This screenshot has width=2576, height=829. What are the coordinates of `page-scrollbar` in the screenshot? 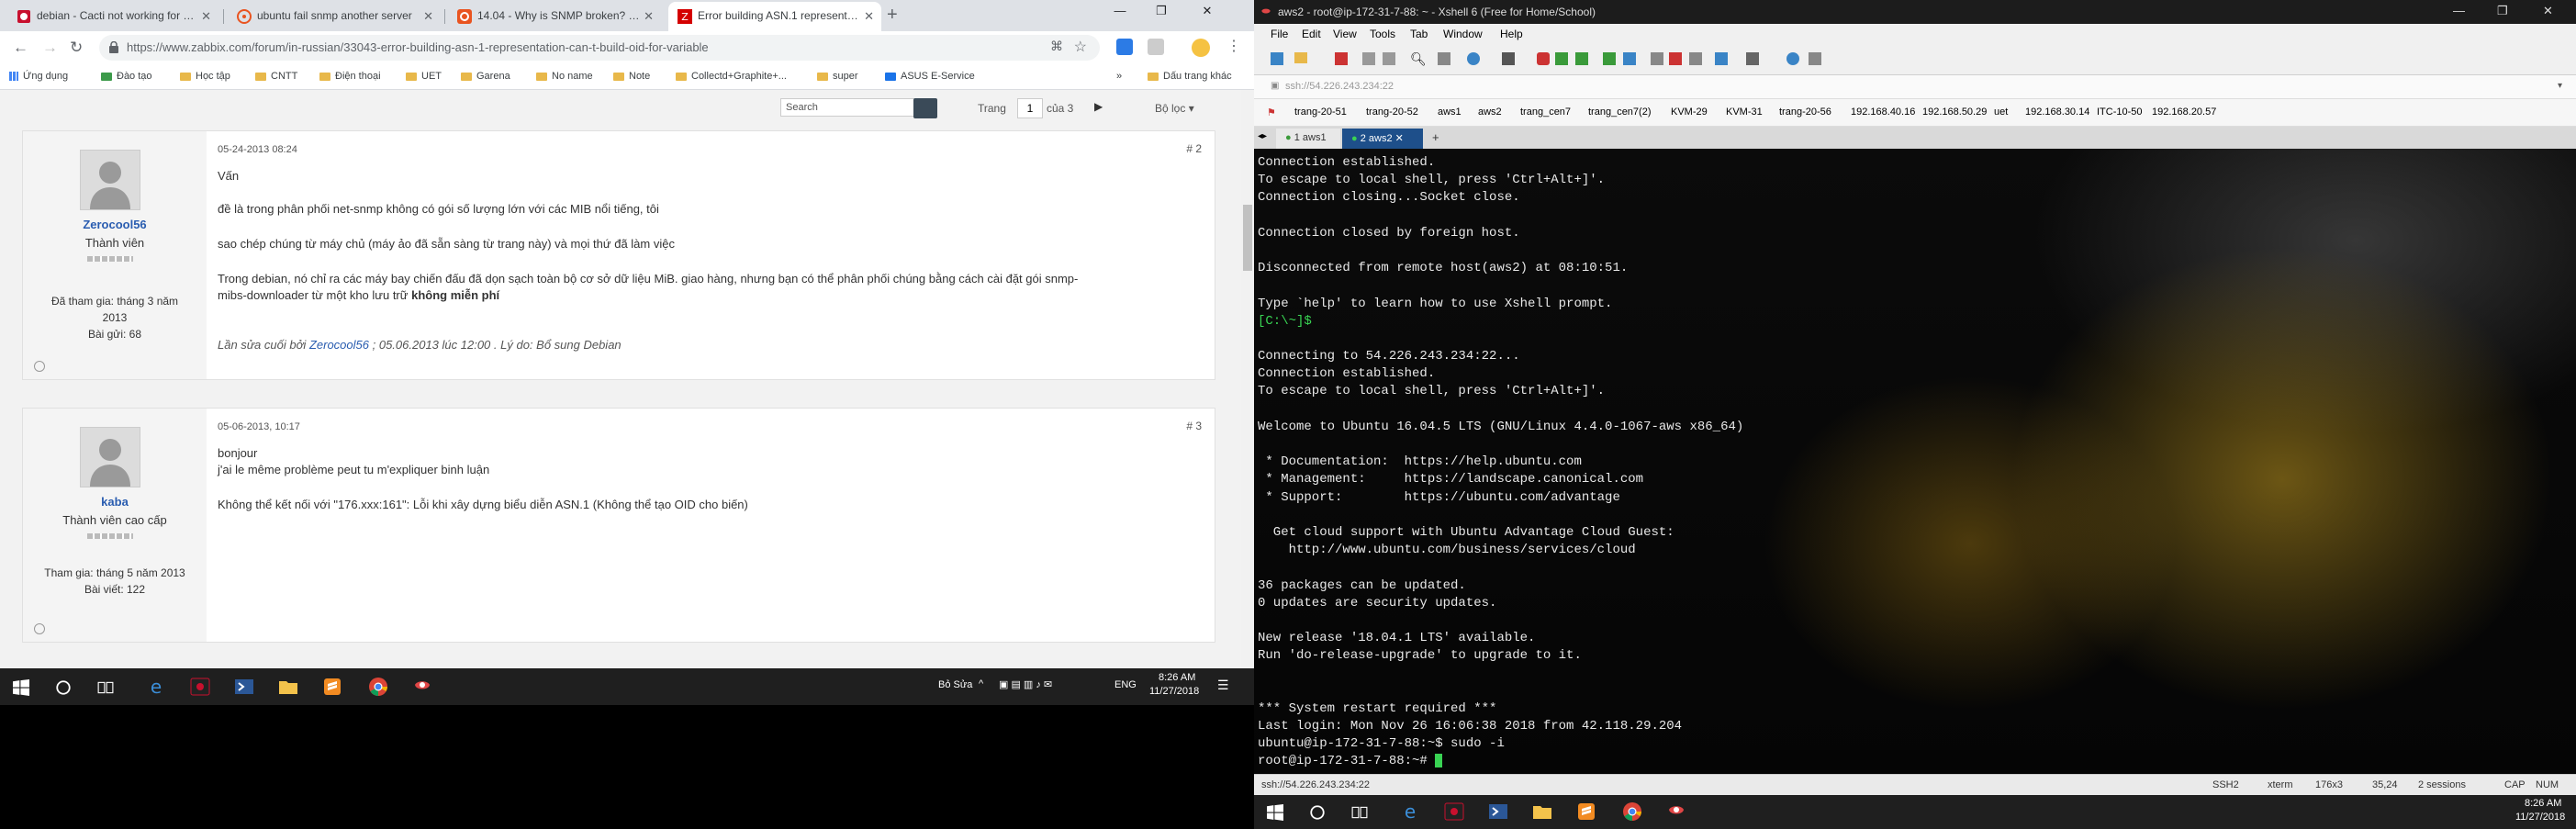 It's located at (1247, 381).